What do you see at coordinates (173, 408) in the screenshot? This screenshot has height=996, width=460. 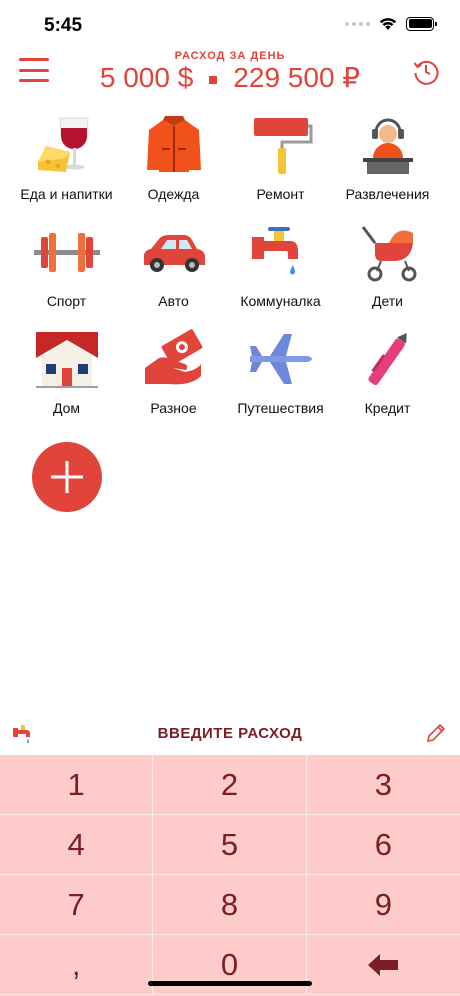 I see `category-label: Разное` at bounding box center [173, 408].